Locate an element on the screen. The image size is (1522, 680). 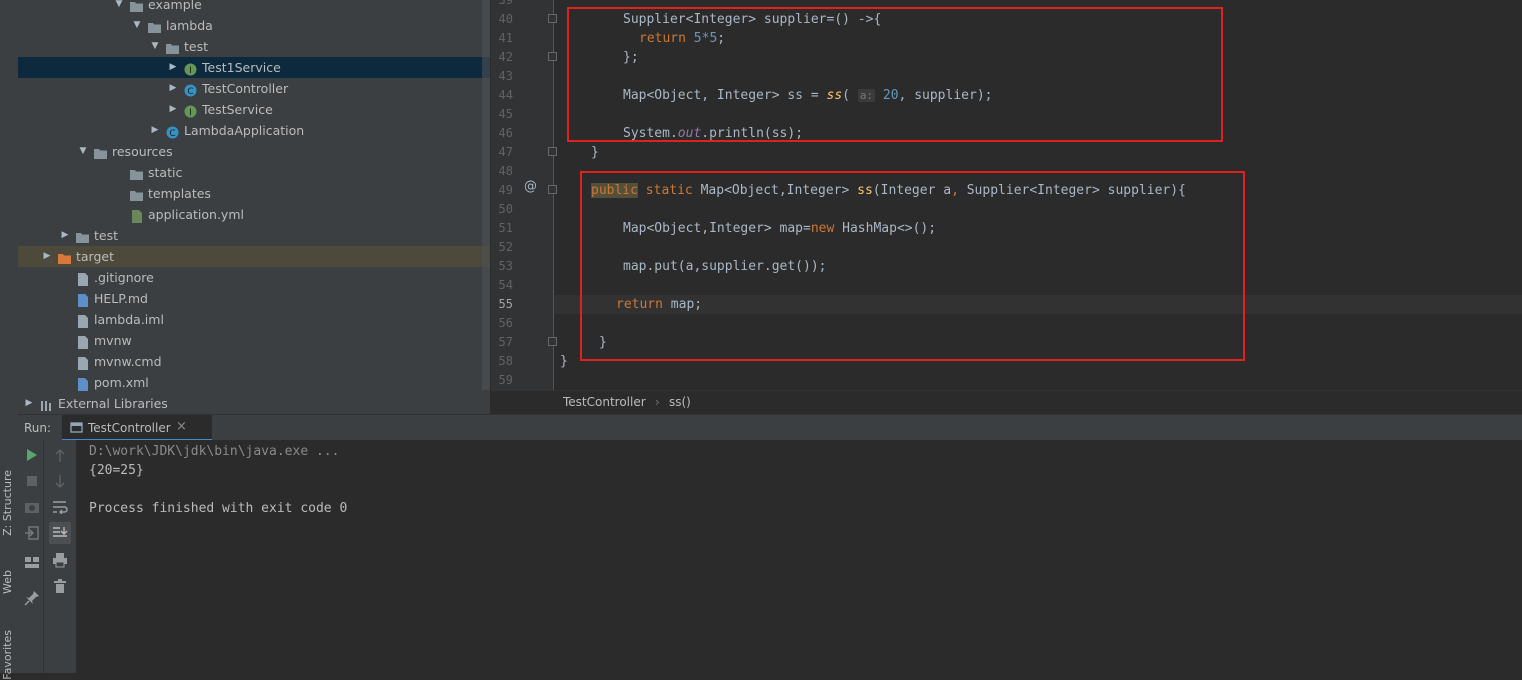
line-number: 56 is located at coordinates (505, 323).